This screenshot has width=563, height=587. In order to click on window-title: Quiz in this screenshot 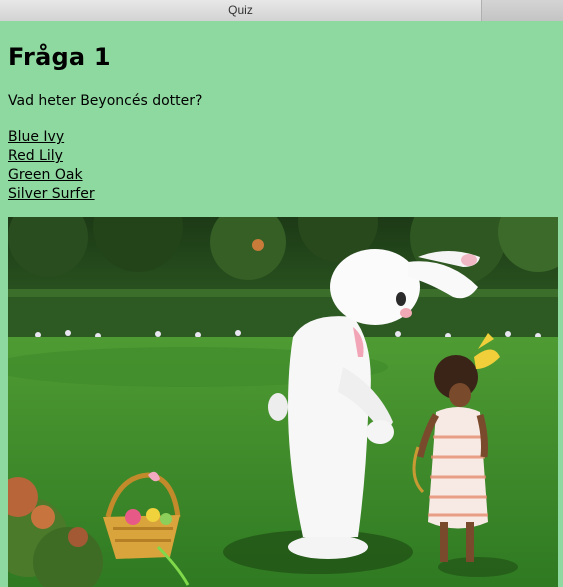, I will do `click(241, 10)`.